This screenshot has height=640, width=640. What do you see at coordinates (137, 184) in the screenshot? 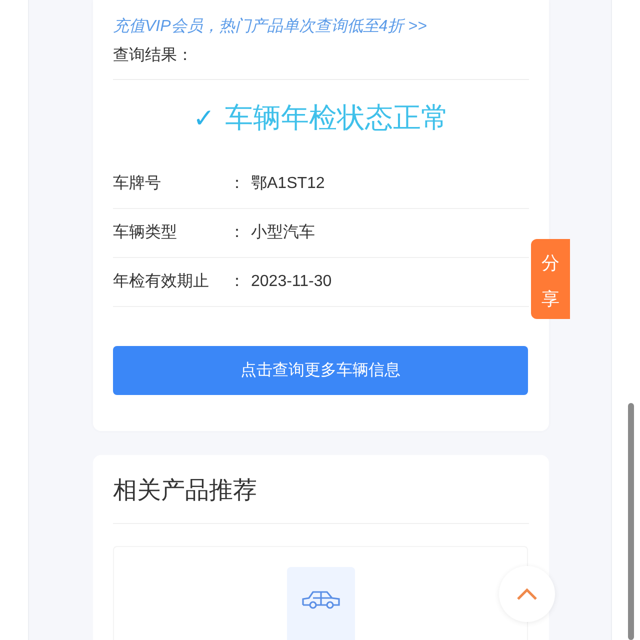
I see `field-label: 车牌号` at bounding box center [137, 184].